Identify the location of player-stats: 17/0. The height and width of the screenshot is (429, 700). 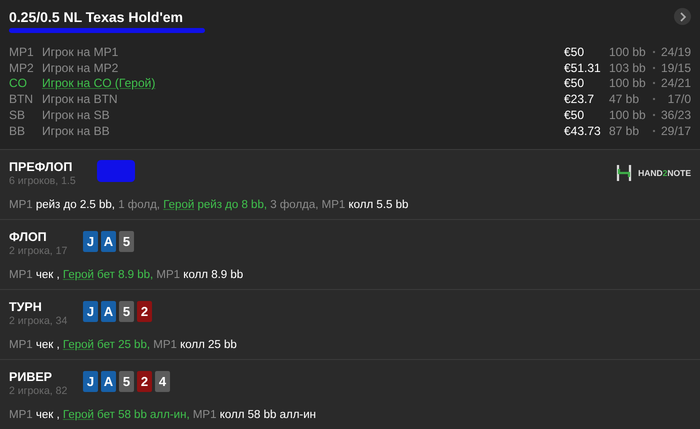
(678, 99).